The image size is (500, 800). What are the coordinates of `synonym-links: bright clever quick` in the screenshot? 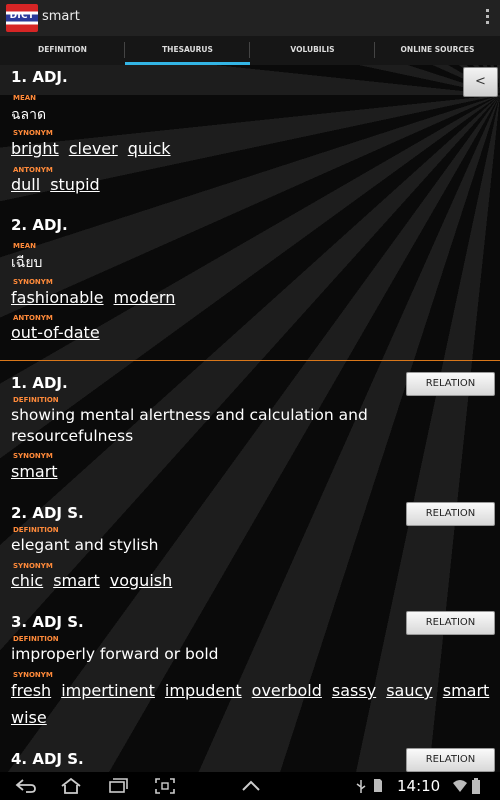 It's located at (96, 148).